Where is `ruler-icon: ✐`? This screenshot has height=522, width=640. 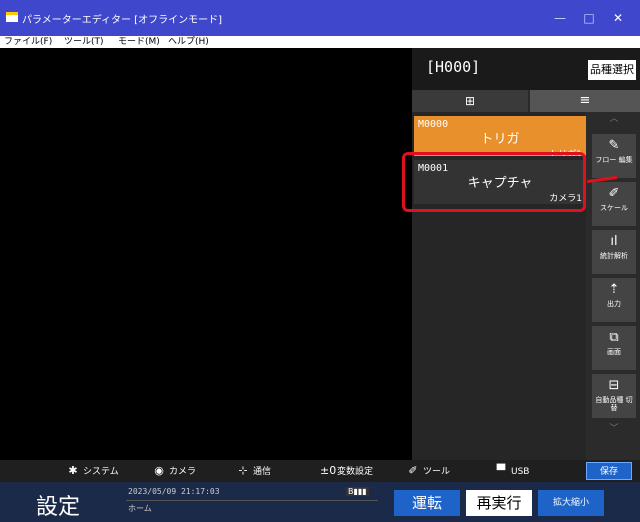 ruler-icon: ✐ is located at coordinates (614, 193).